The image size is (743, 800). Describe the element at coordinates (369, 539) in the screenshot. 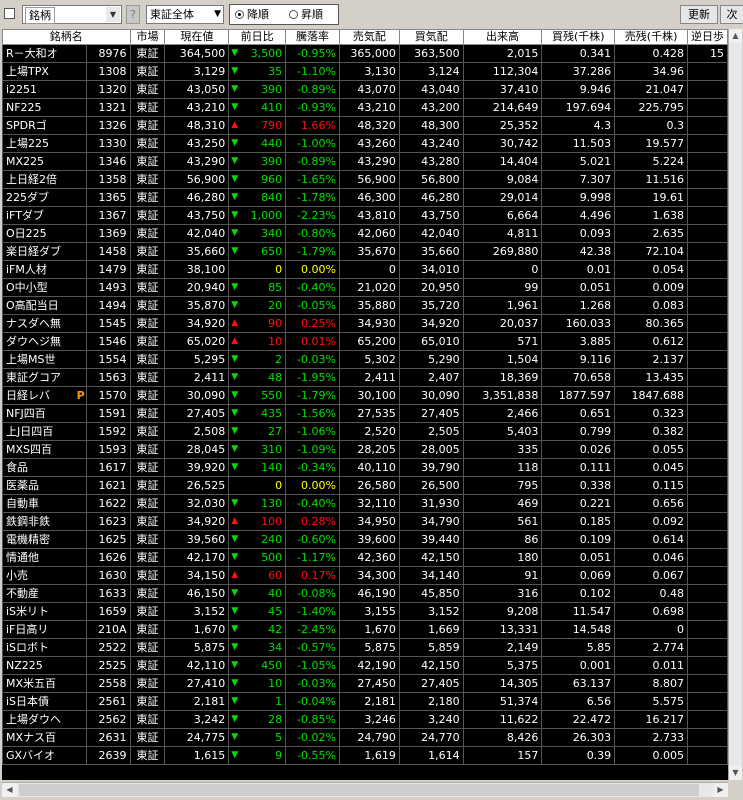

I see `row-ask: 39,600` at that location.